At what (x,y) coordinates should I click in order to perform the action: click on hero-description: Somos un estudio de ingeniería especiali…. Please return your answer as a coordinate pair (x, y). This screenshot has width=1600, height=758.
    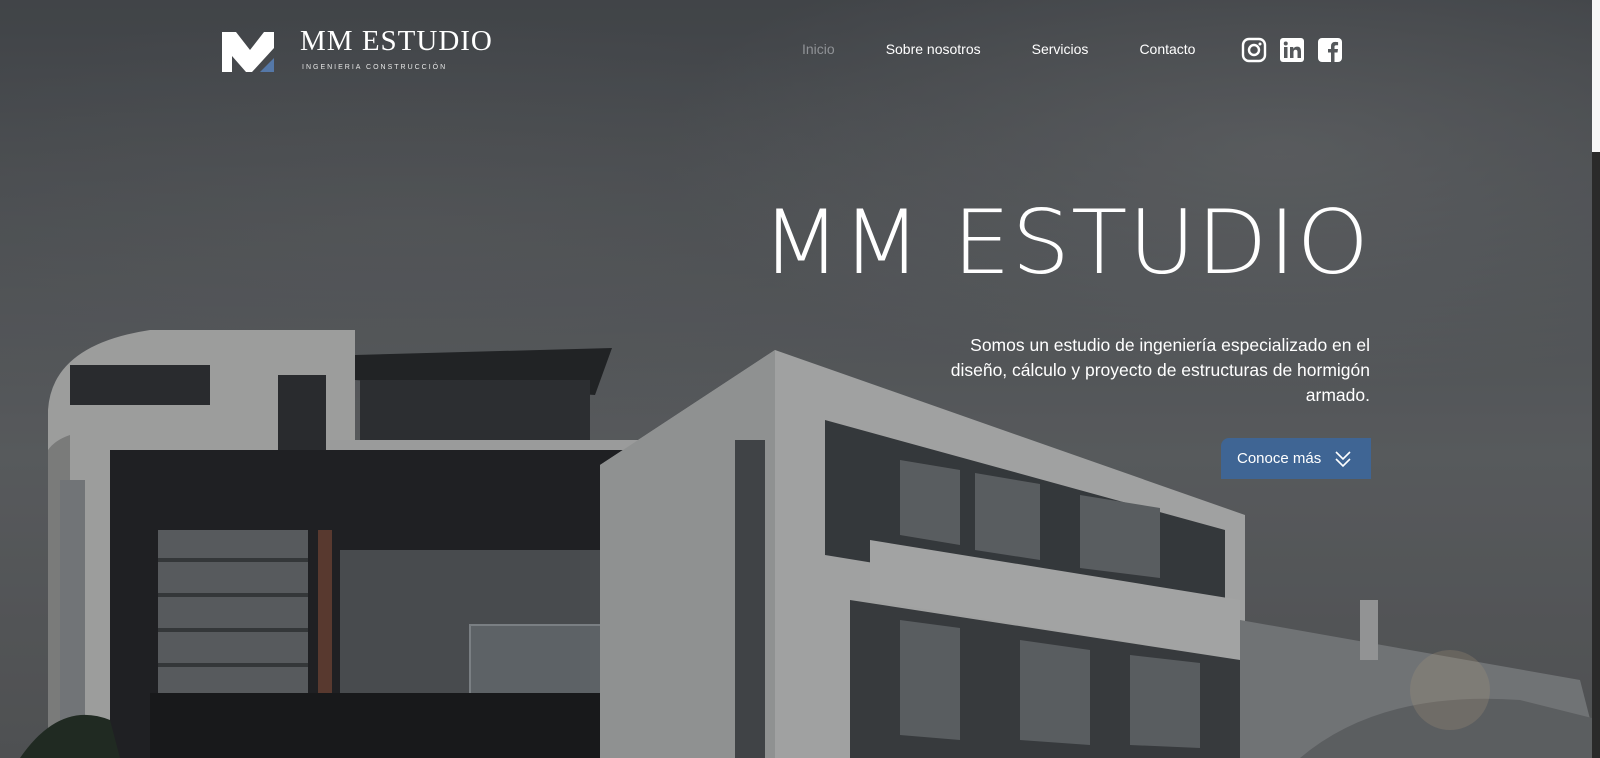
    Looking at the image, I should click on (1160, 370).